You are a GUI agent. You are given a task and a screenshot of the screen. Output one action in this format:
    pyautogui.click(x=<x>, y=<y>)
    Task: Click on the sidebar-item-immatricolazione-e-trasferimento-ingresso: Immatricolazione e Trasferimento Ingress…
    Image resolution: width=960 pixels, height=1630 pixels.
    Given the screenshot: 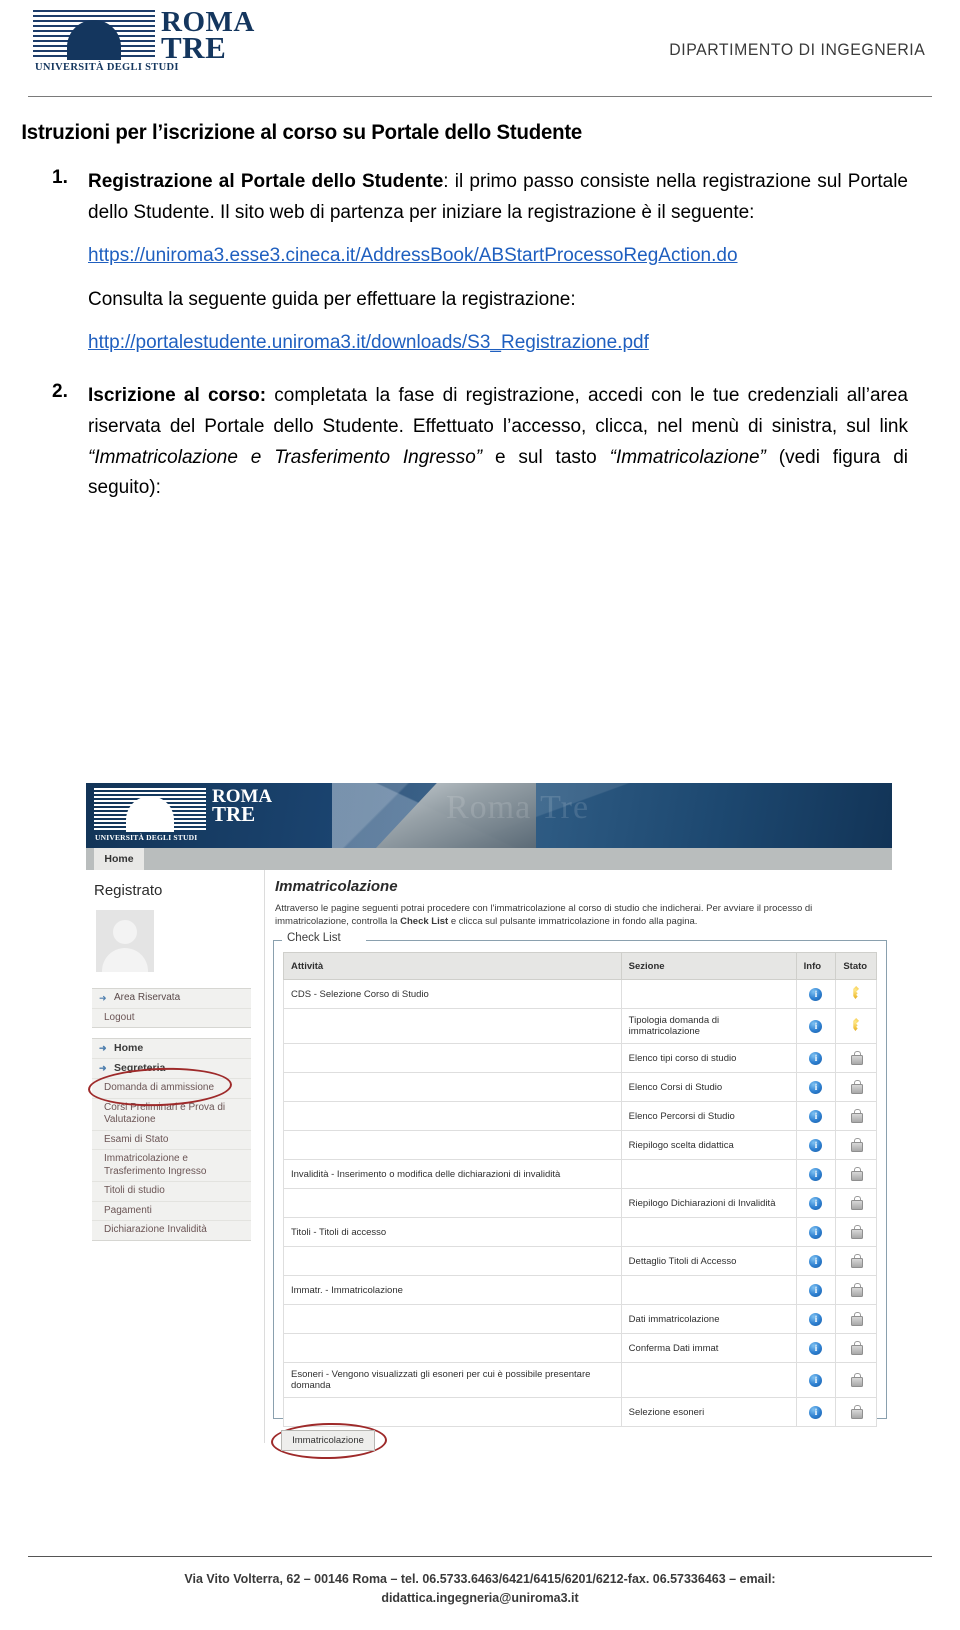 What is the action you would take?
    pyautogui.click(x=171, y=1165)
    